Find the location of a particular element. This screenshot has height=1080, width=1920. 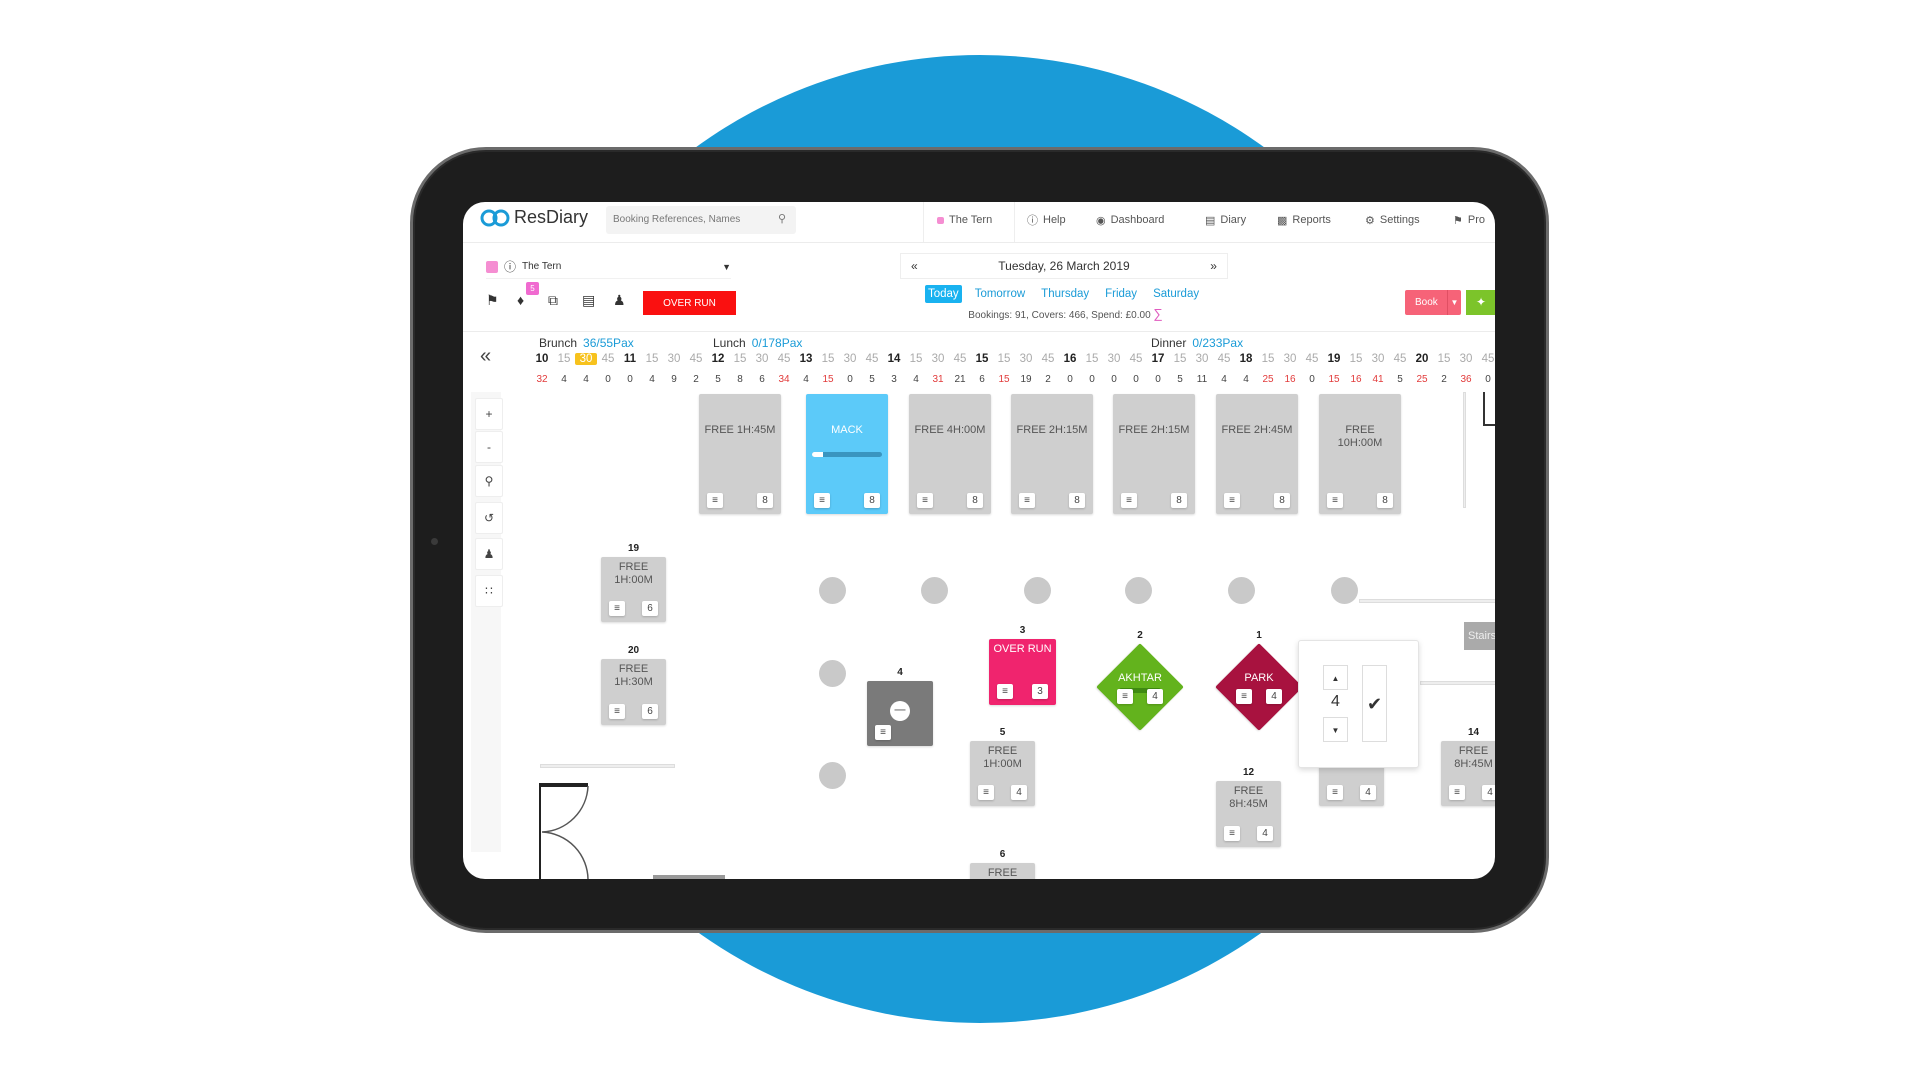

table: FREE 2H:45M ≡ 8 is located at coordinates (1257, 454).